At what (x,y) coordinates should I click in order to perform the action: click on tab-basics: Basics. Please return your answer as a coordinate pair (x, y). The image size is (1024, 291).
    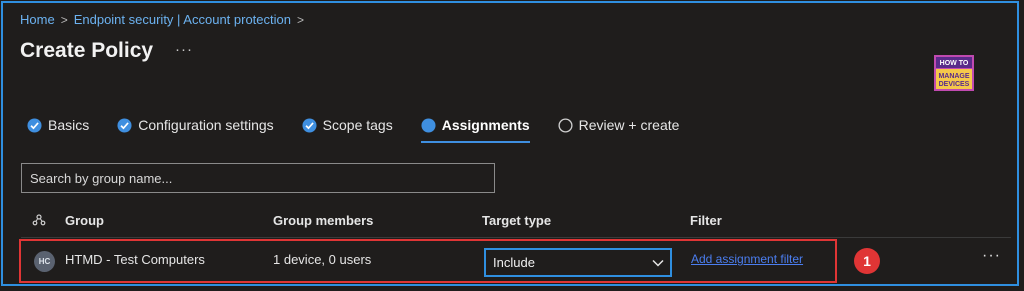
    Looking at the image, I should click on (58, 125).